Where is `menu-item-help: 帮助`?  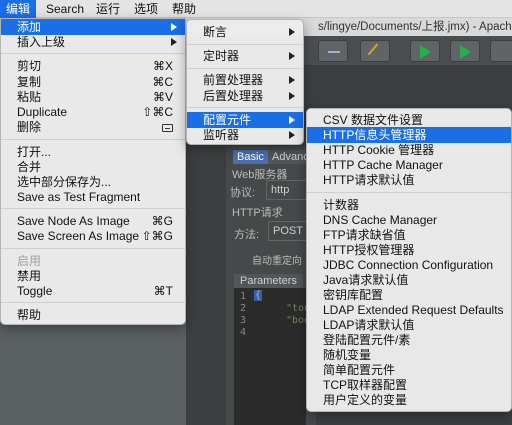
menu-item-help: 帮助 is located at coordinates (93, 315).